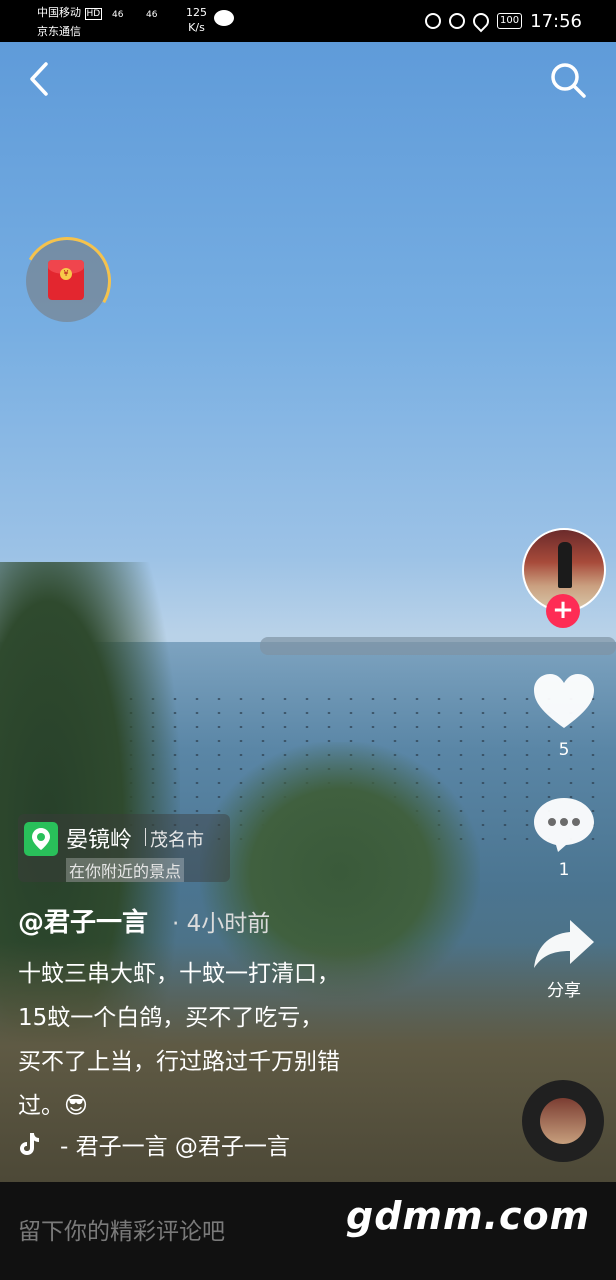  I want to click on location-chip: 晏镜岭 茂名市 在你附近的景点, so click(124, 848).